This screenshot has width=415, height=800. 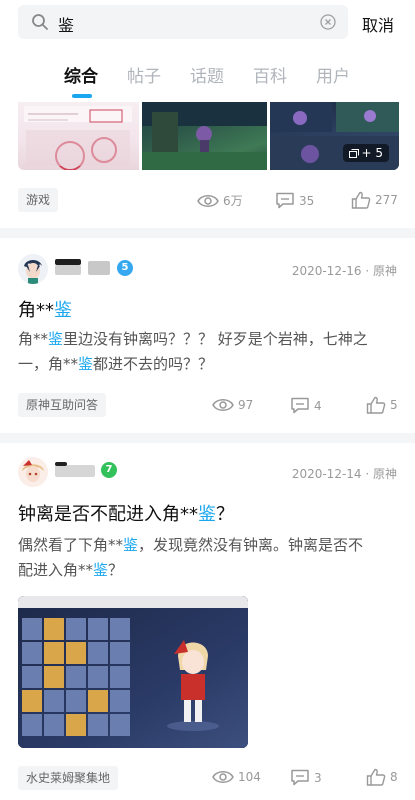 What do you see at coordinates (354, 153) in the screenshot?
I see `image-stack-icon` at bounding box center [354, 153].